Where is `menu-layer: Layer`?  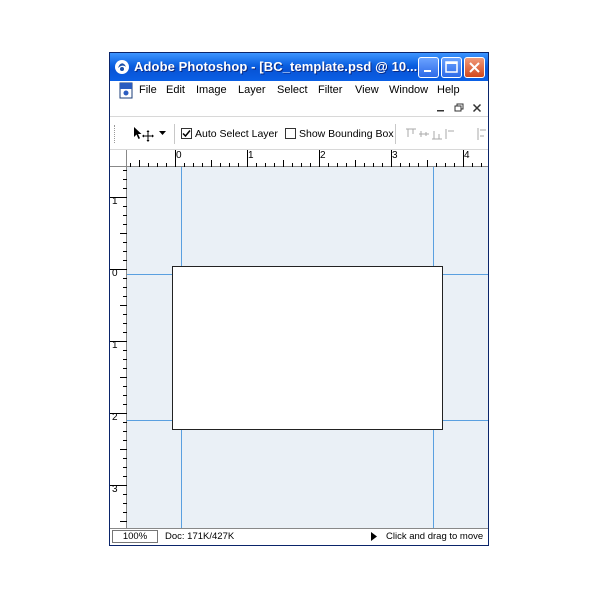
menu-layer: Layer is located at coordinates (252, 90).